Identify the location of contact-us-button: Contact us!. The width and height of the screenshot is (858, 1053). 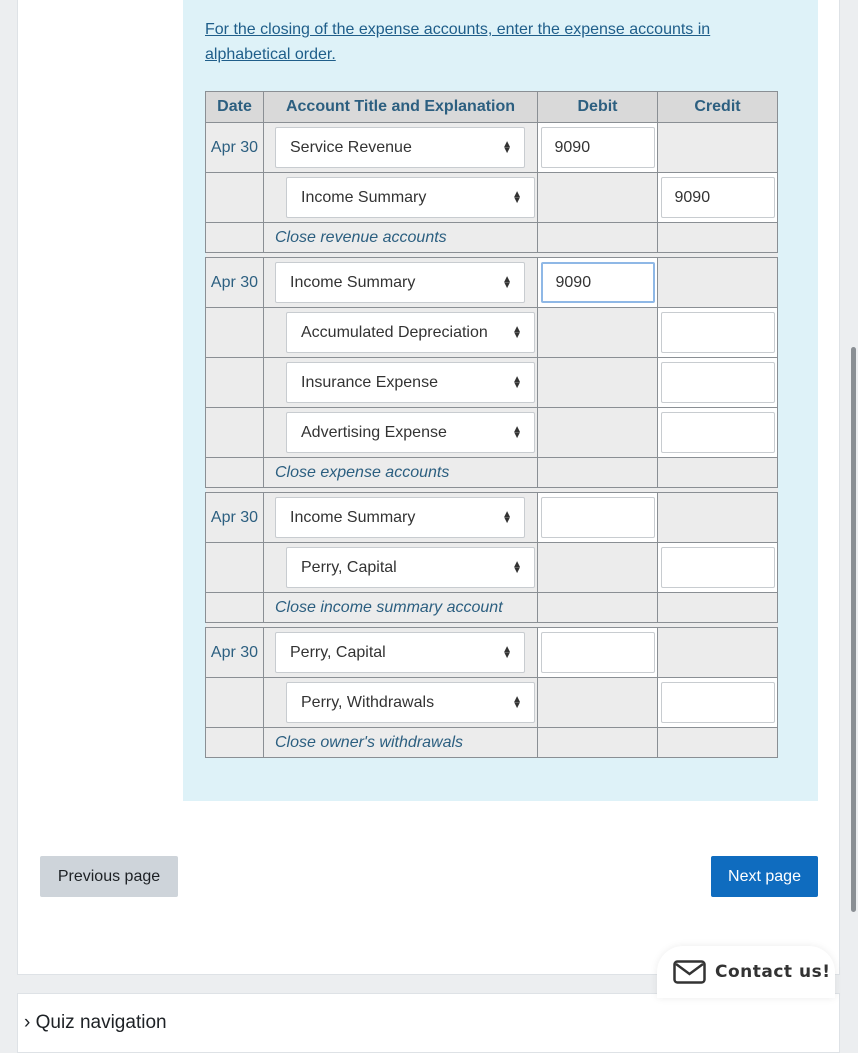
(746, 972).